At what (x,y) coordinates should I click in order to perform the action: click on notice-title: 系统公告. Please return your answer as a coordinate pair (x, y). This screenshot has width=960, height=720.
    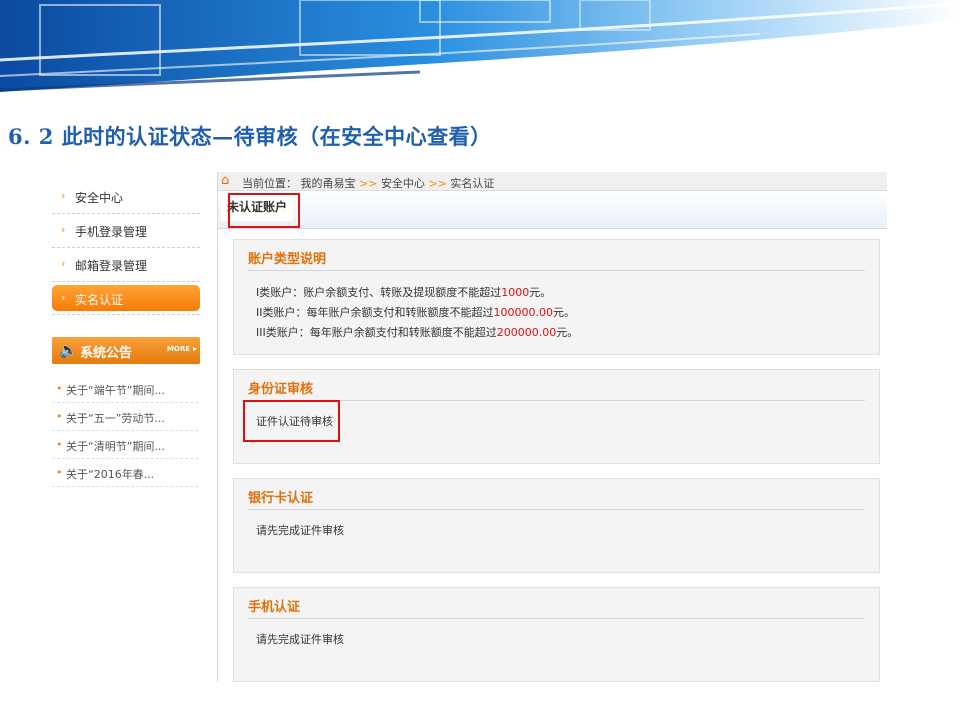
    Looking at the image, I should click on (106, 353).